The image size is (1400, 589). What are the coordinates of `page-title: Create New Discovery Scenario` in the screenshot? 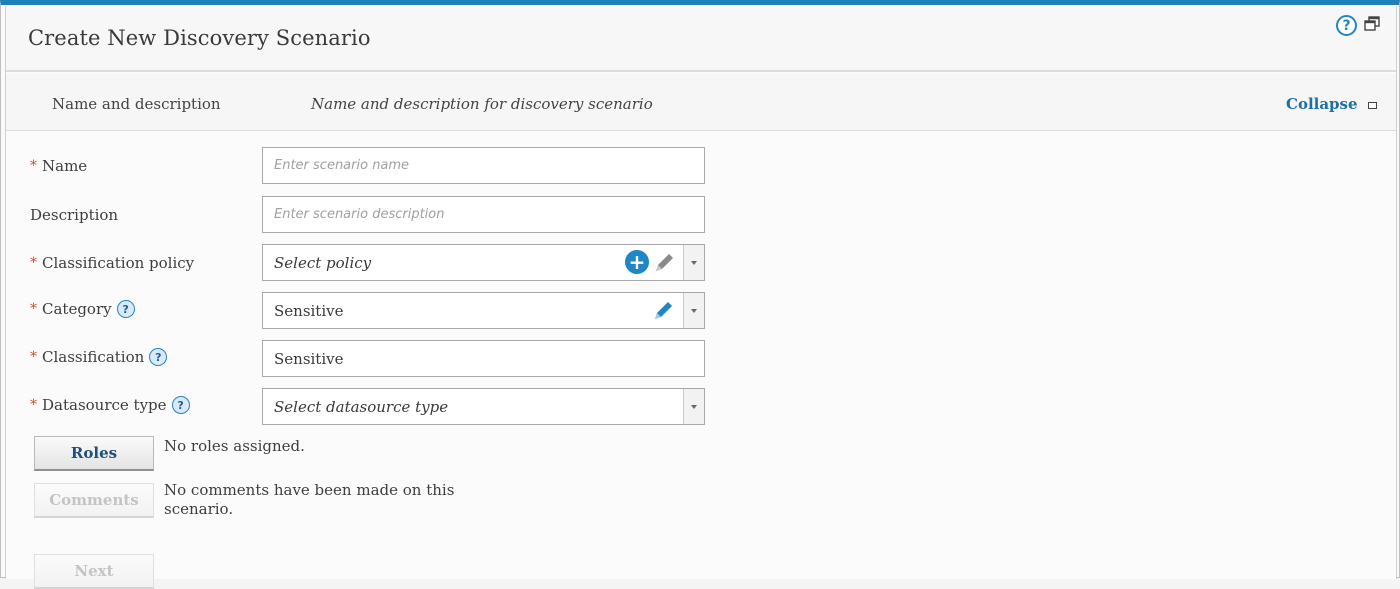 It's located at (199, 38).